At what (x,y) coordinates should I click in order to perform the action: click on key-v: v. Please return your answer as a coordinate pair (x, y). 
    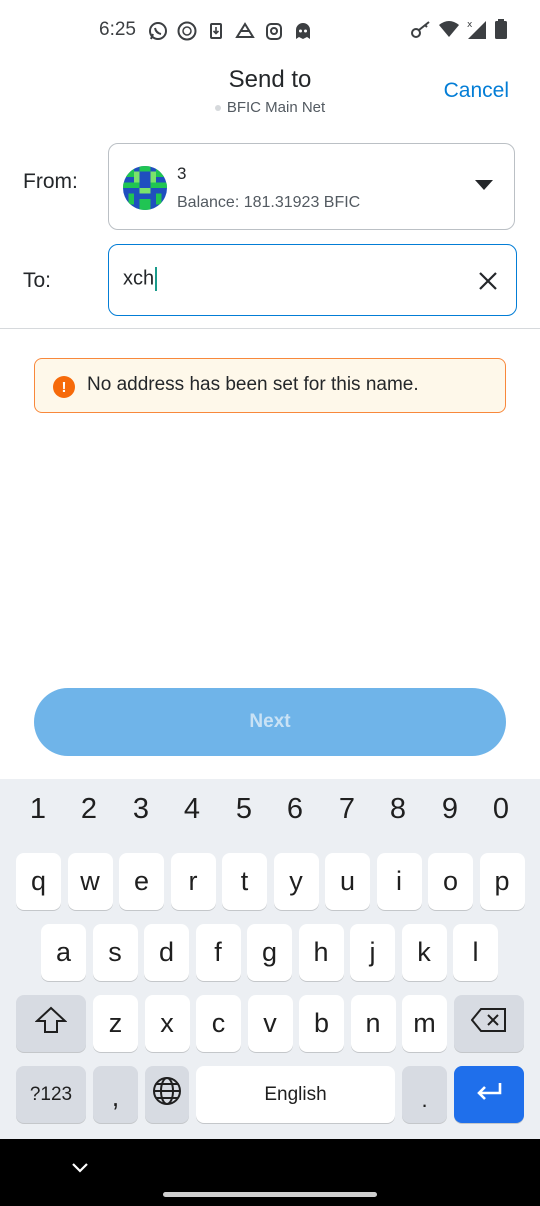
    Looking at the image, I should click on (270, 1023).